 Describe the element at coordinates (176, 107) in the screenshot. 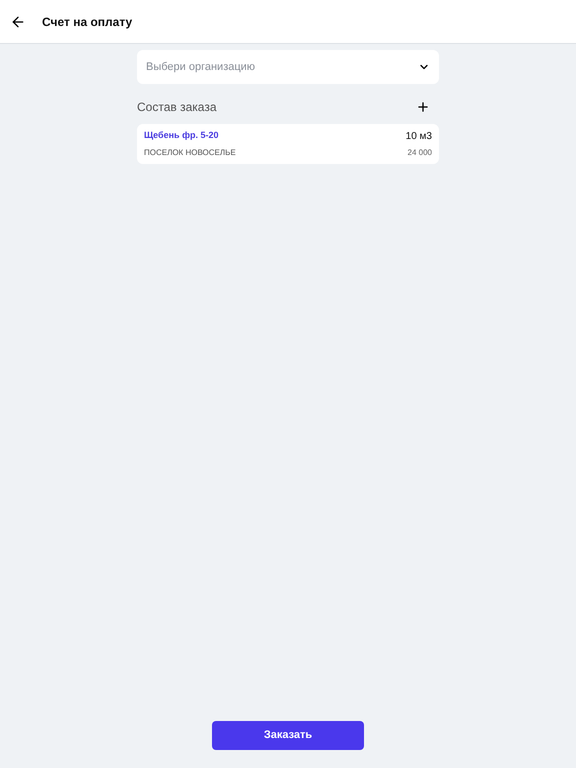

I see `section-title: Состав заказа` at that location.